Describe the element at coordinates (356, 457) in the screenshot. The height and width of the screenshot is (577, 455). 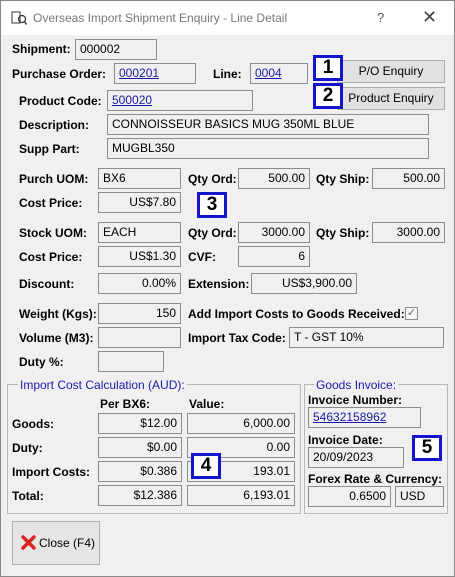
I see `invoice-date-field: 20/09/2023` at that location.